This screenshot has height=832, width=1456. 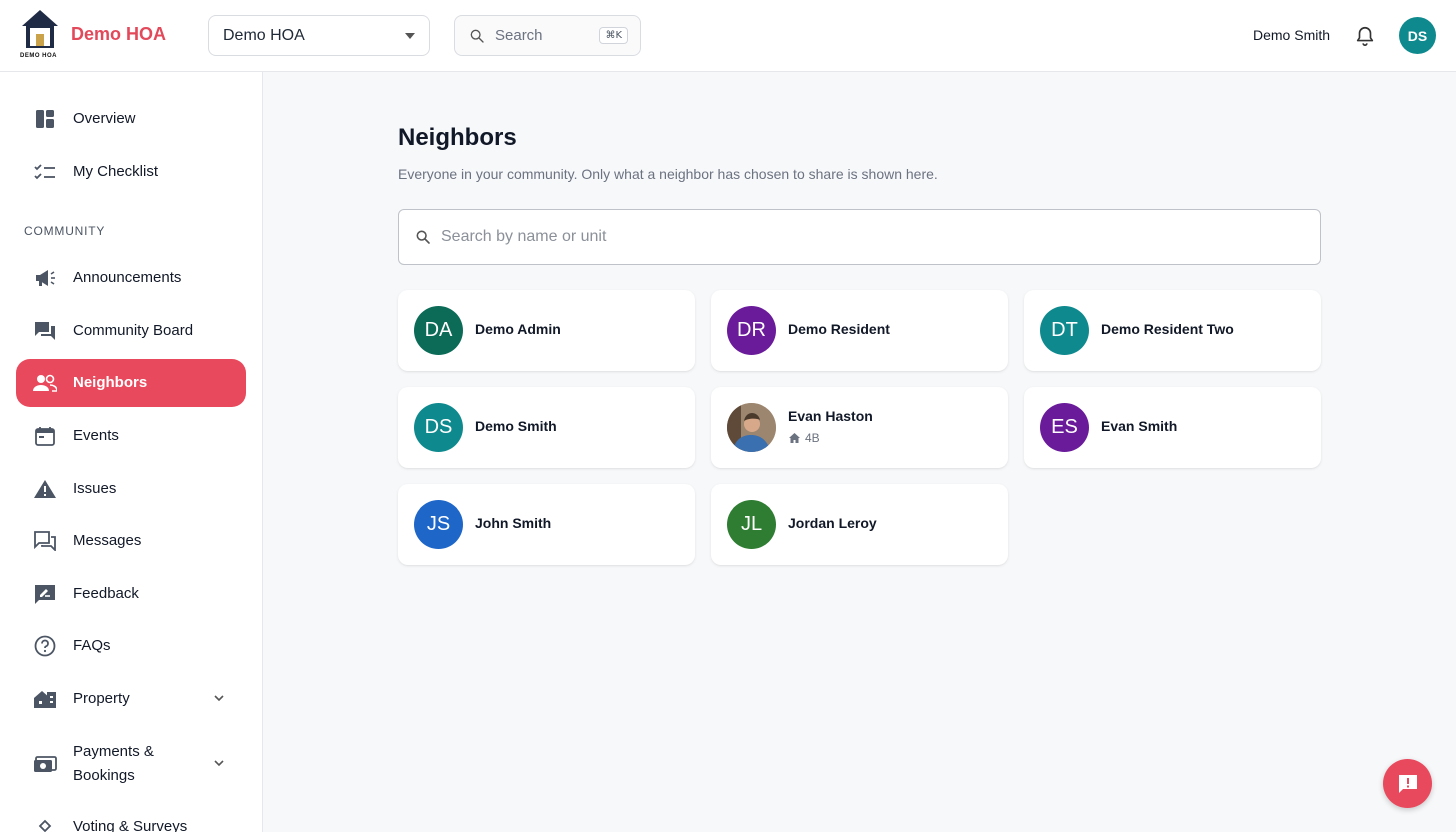 I want to click on help-icon, so click(x=45, y=646).